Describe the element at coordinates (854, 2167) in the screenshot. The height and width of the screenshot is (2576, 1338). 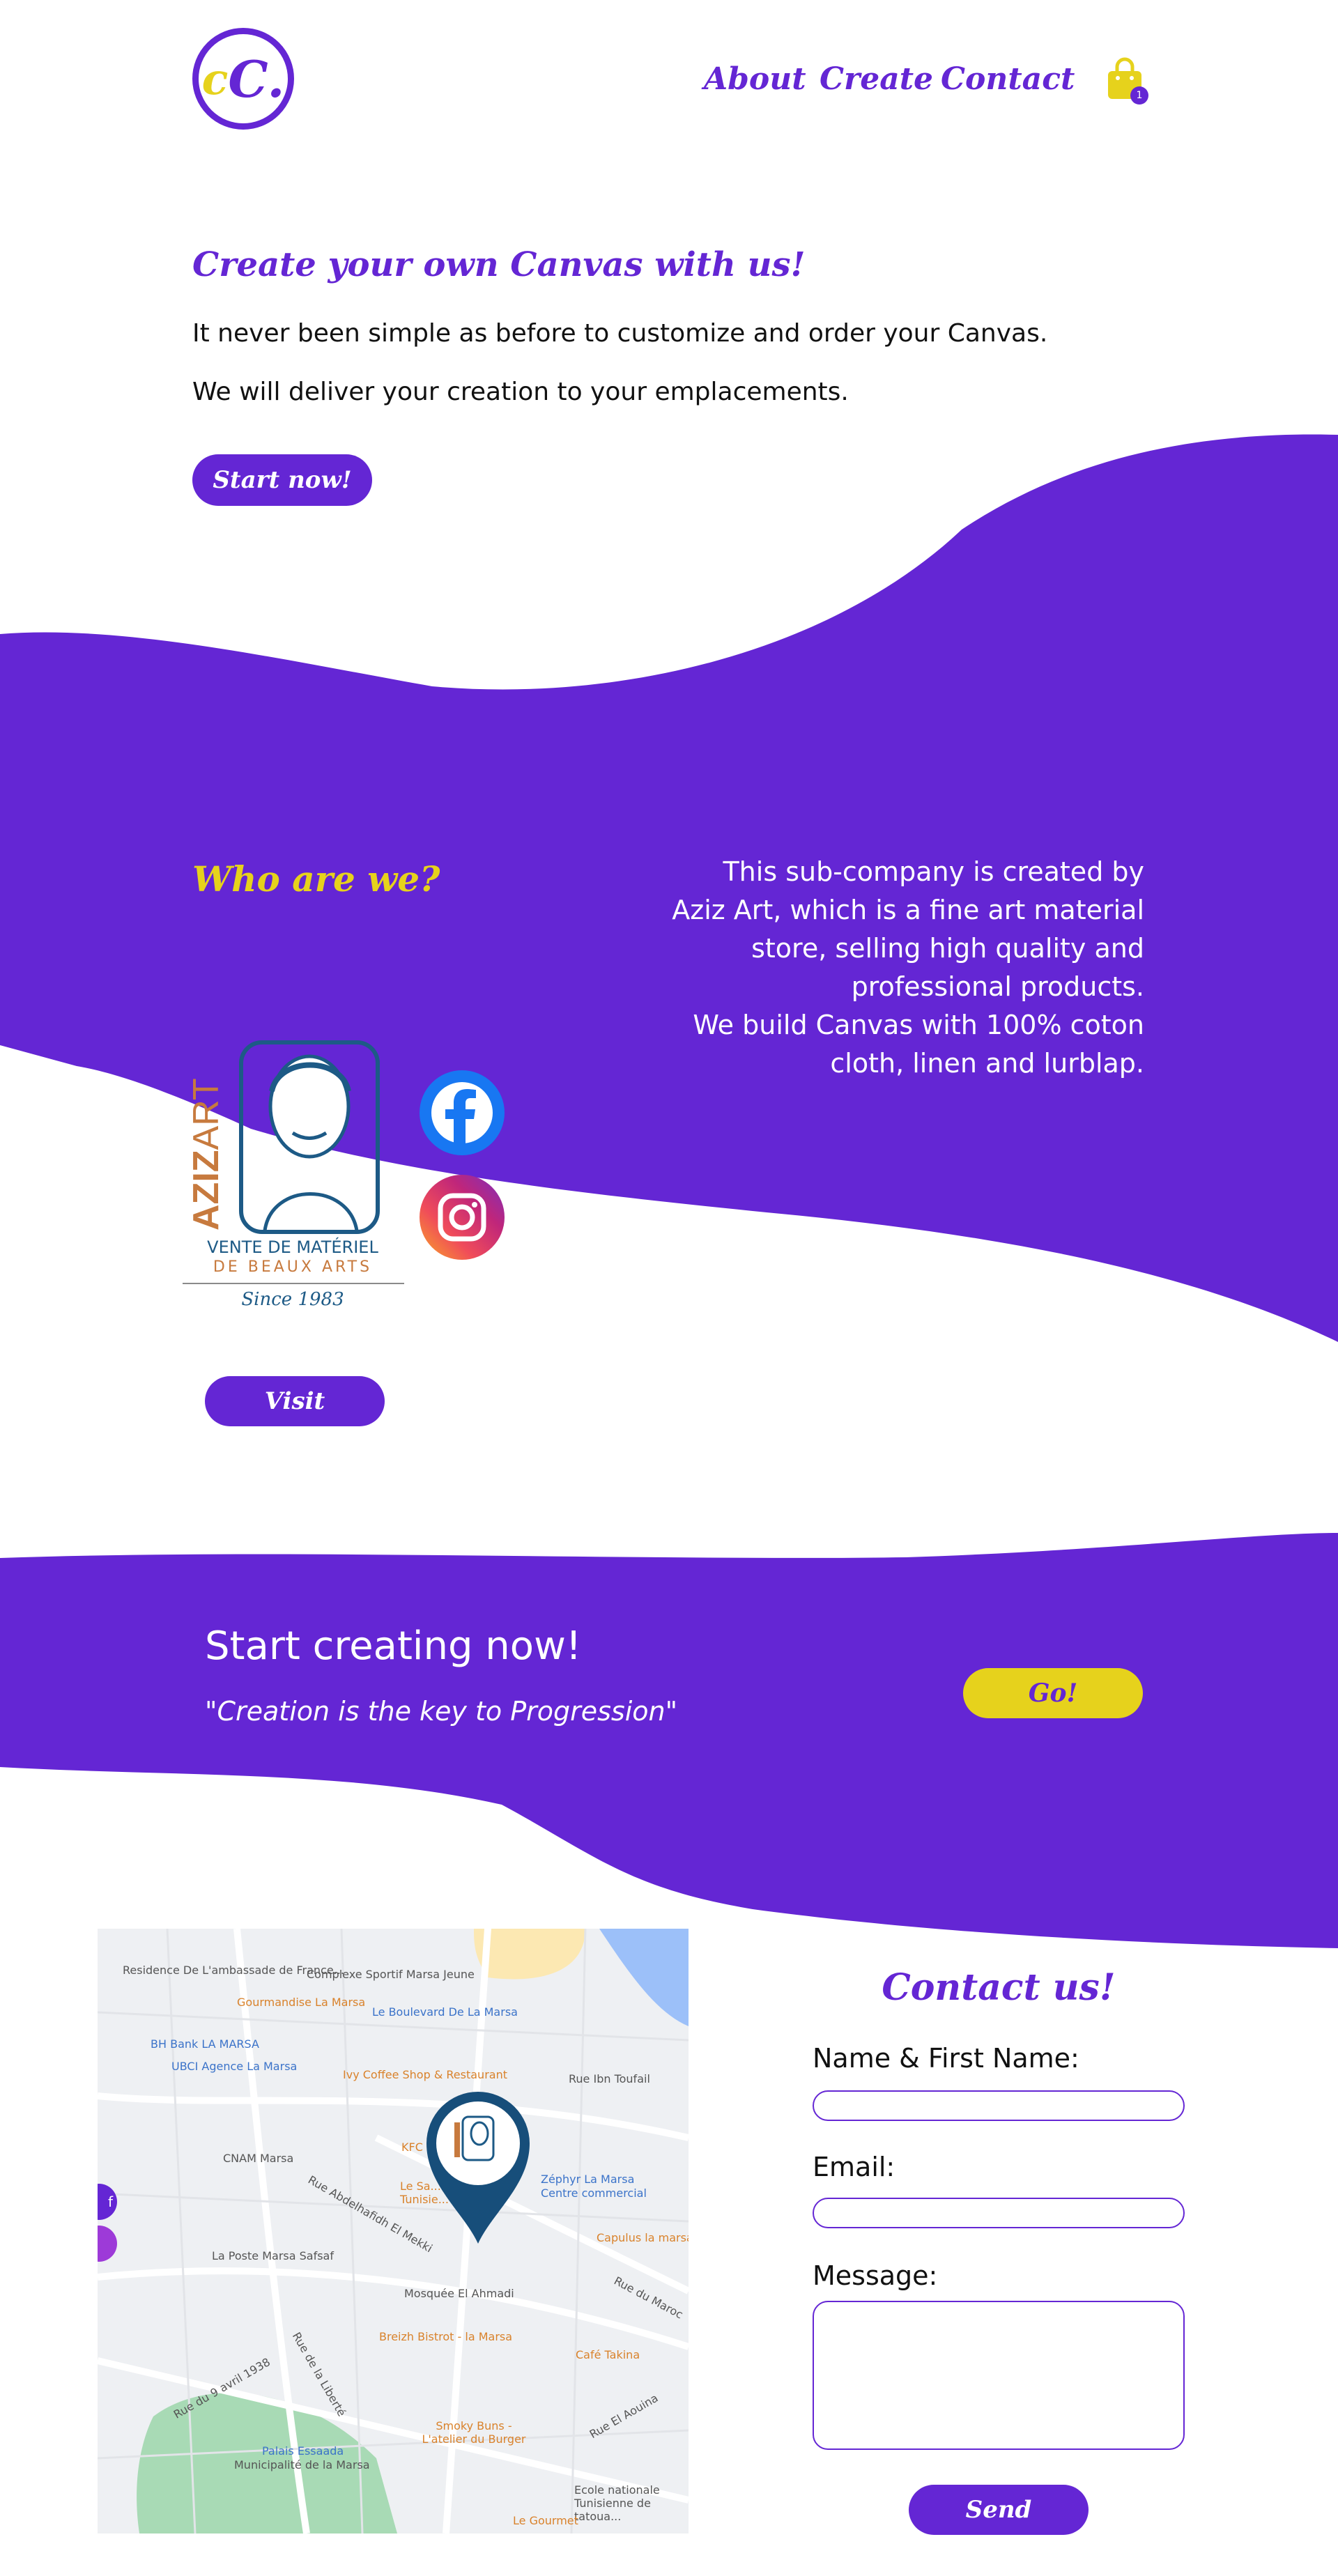
I see `email-label: Email:` at that location.